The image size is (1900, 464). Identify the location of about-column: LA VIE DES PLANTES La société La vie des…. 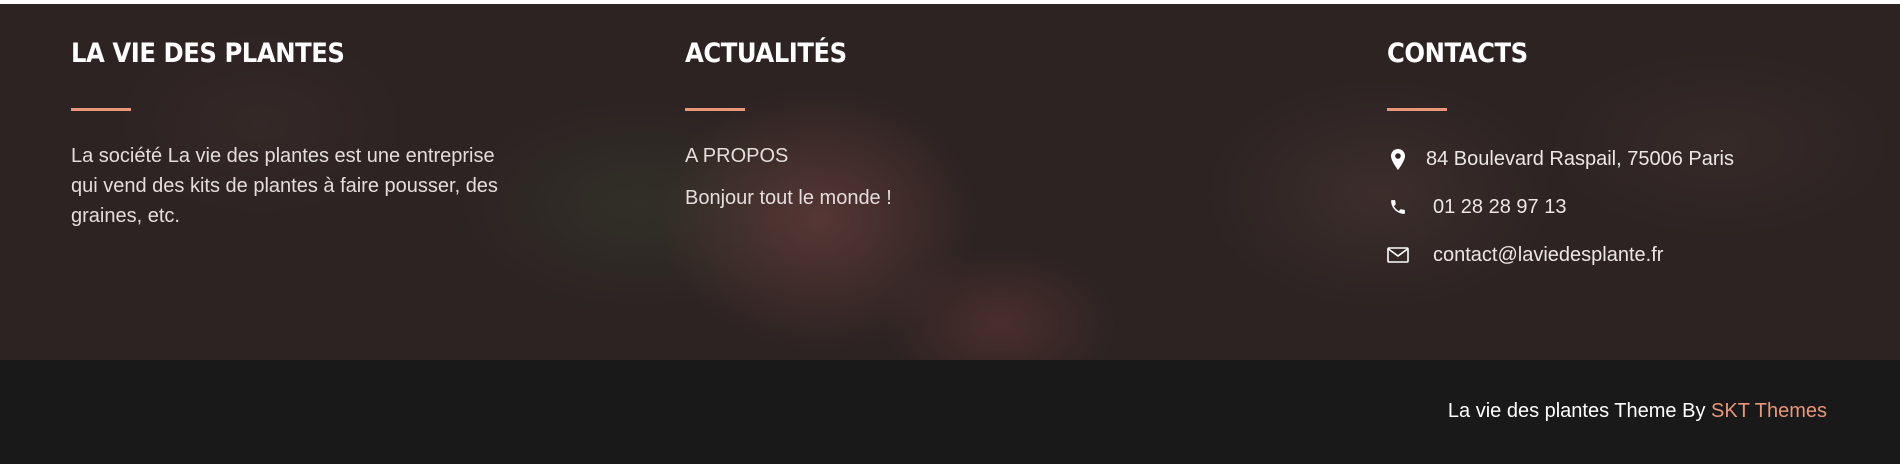
(306, 130).